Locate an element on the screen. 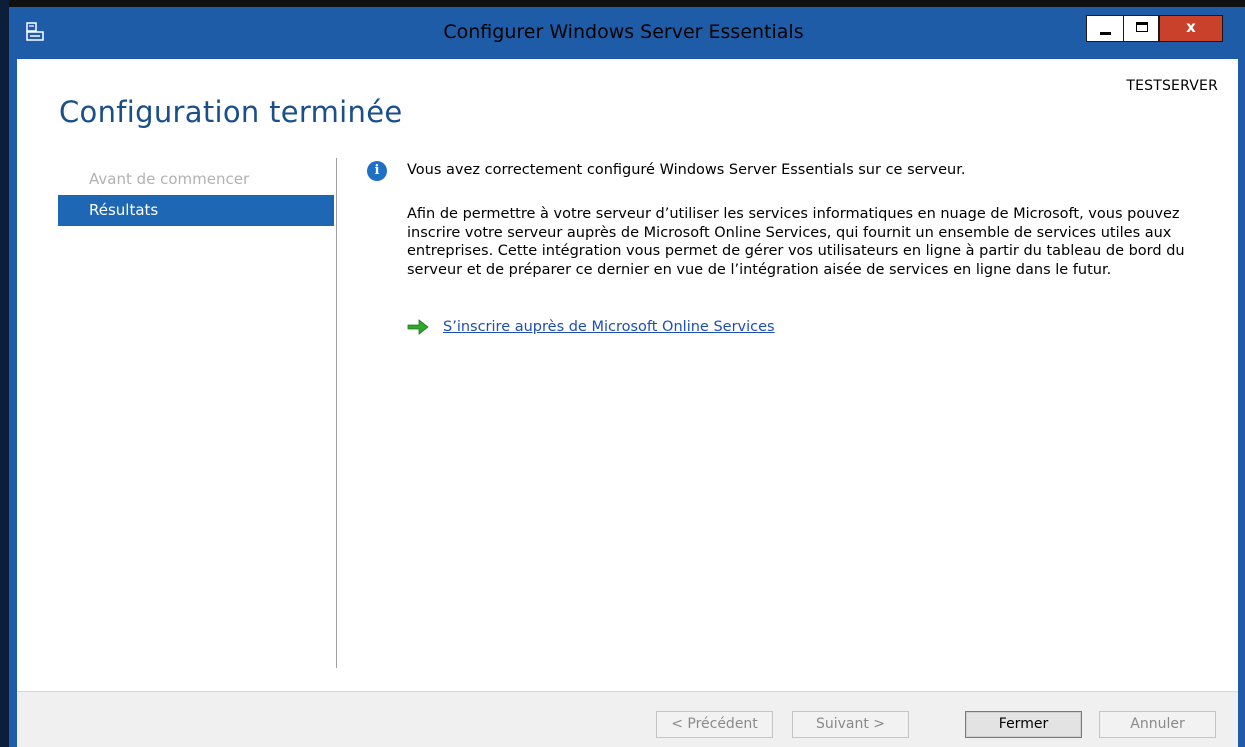 The width and height of the screenshot is (1245, 747). wizard-nav: Avant de commencer Résultats is located at coordinates (196, 195).